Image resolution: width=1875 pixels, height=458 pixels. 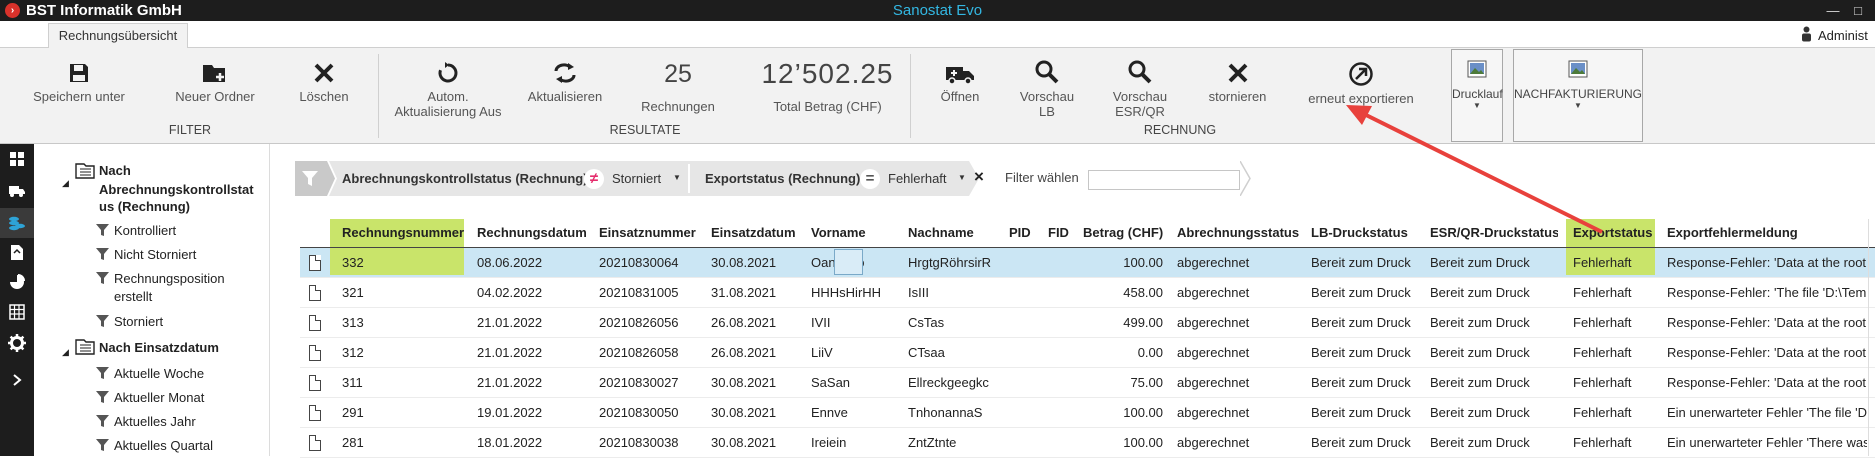 I want to click on preview-esr-button: Vorschau ESR/QR, so click(x=1140, y=89).